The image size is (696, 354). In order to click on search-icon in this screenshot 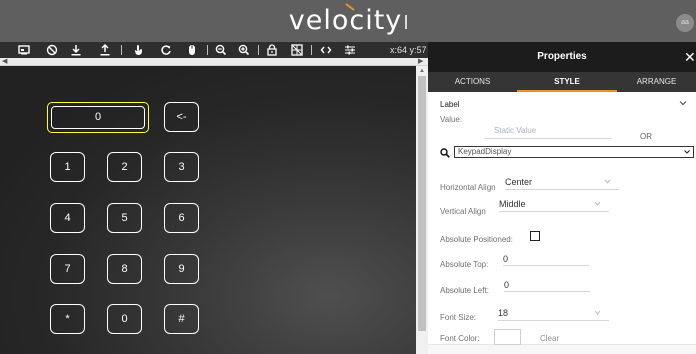, I will do `click(445, 153)`.